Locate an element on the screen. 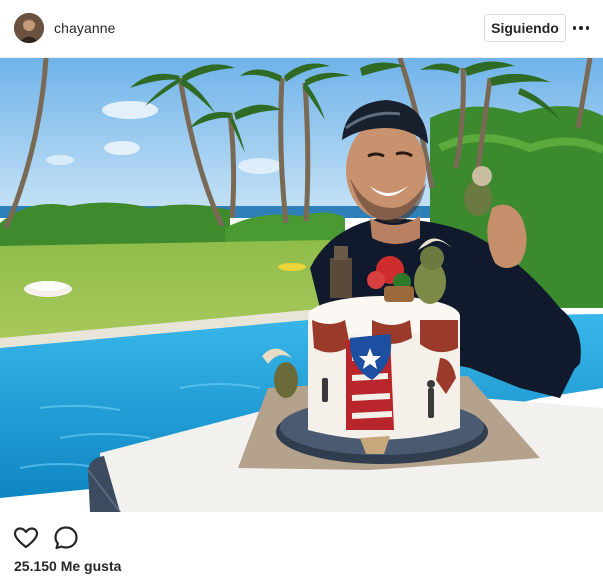  ellipsis-icon is located at coordinates (581, 28).